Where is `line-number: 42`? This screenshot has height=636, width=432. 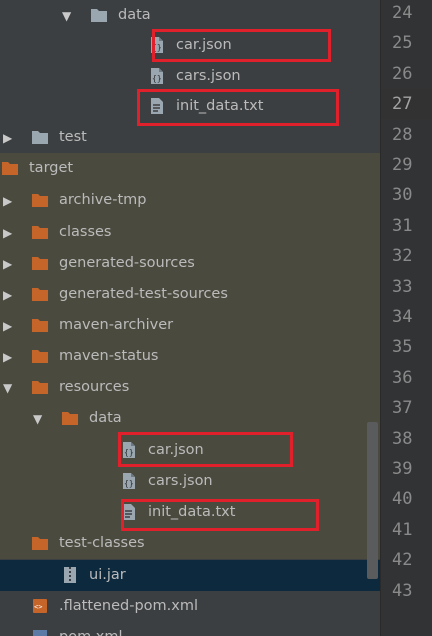 line-number: 42 is located at coordinates (402, 560).